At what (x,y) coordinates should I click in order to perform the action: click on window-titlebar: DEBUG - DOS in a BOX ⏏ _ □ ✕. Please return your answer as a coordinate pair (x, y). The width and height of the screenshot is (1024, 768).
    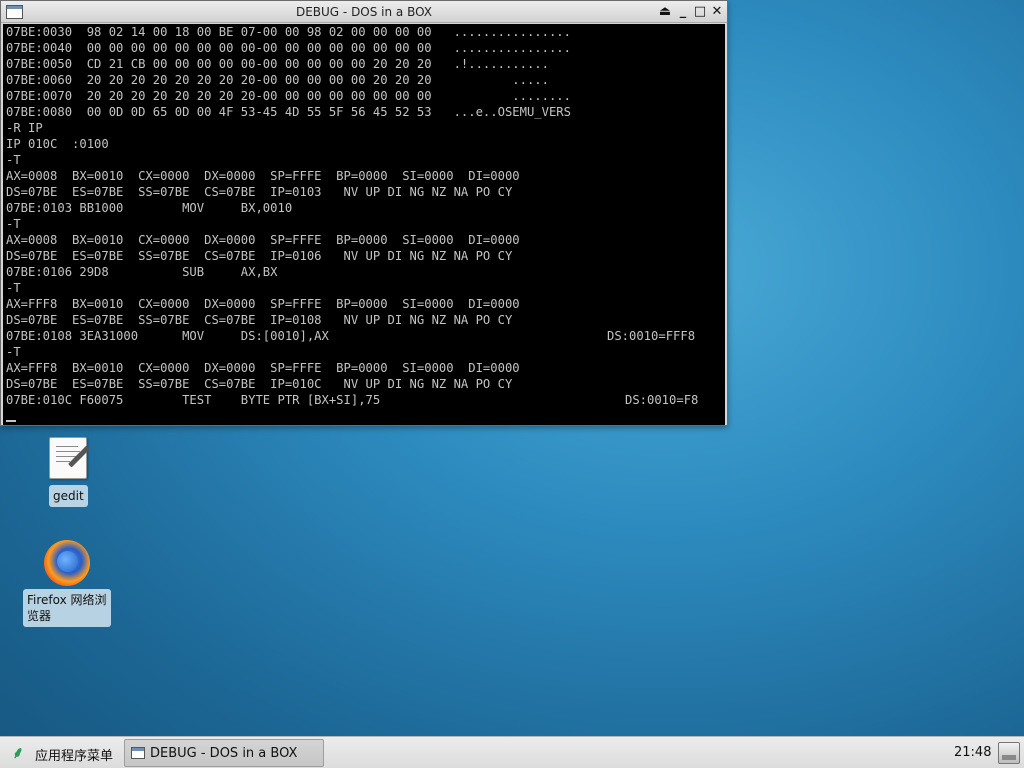
    Looking at the image, I should click on (364, 12).